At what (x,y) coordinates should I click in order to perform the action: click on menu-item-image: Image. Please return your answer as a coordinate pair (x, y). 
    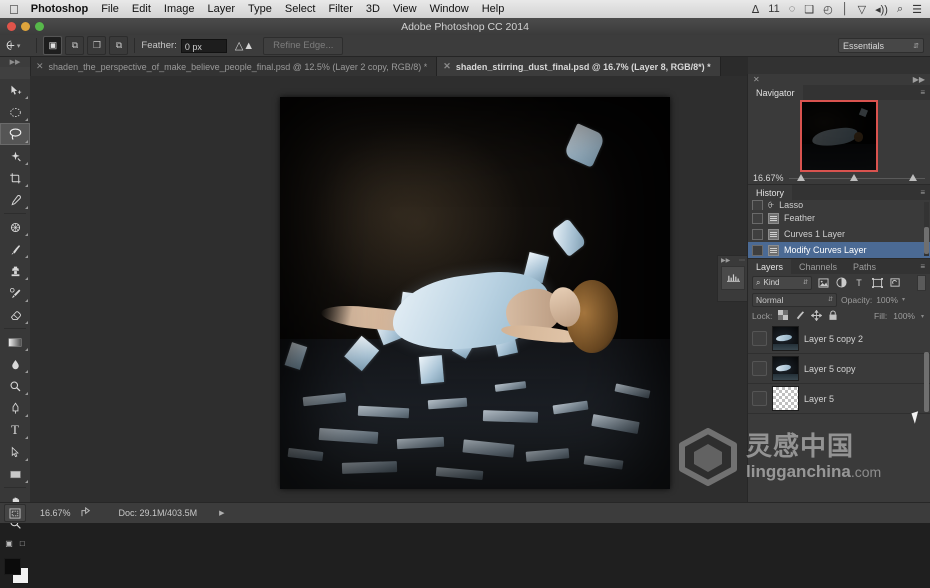
    Looking at the image, I should click on (179, 9).